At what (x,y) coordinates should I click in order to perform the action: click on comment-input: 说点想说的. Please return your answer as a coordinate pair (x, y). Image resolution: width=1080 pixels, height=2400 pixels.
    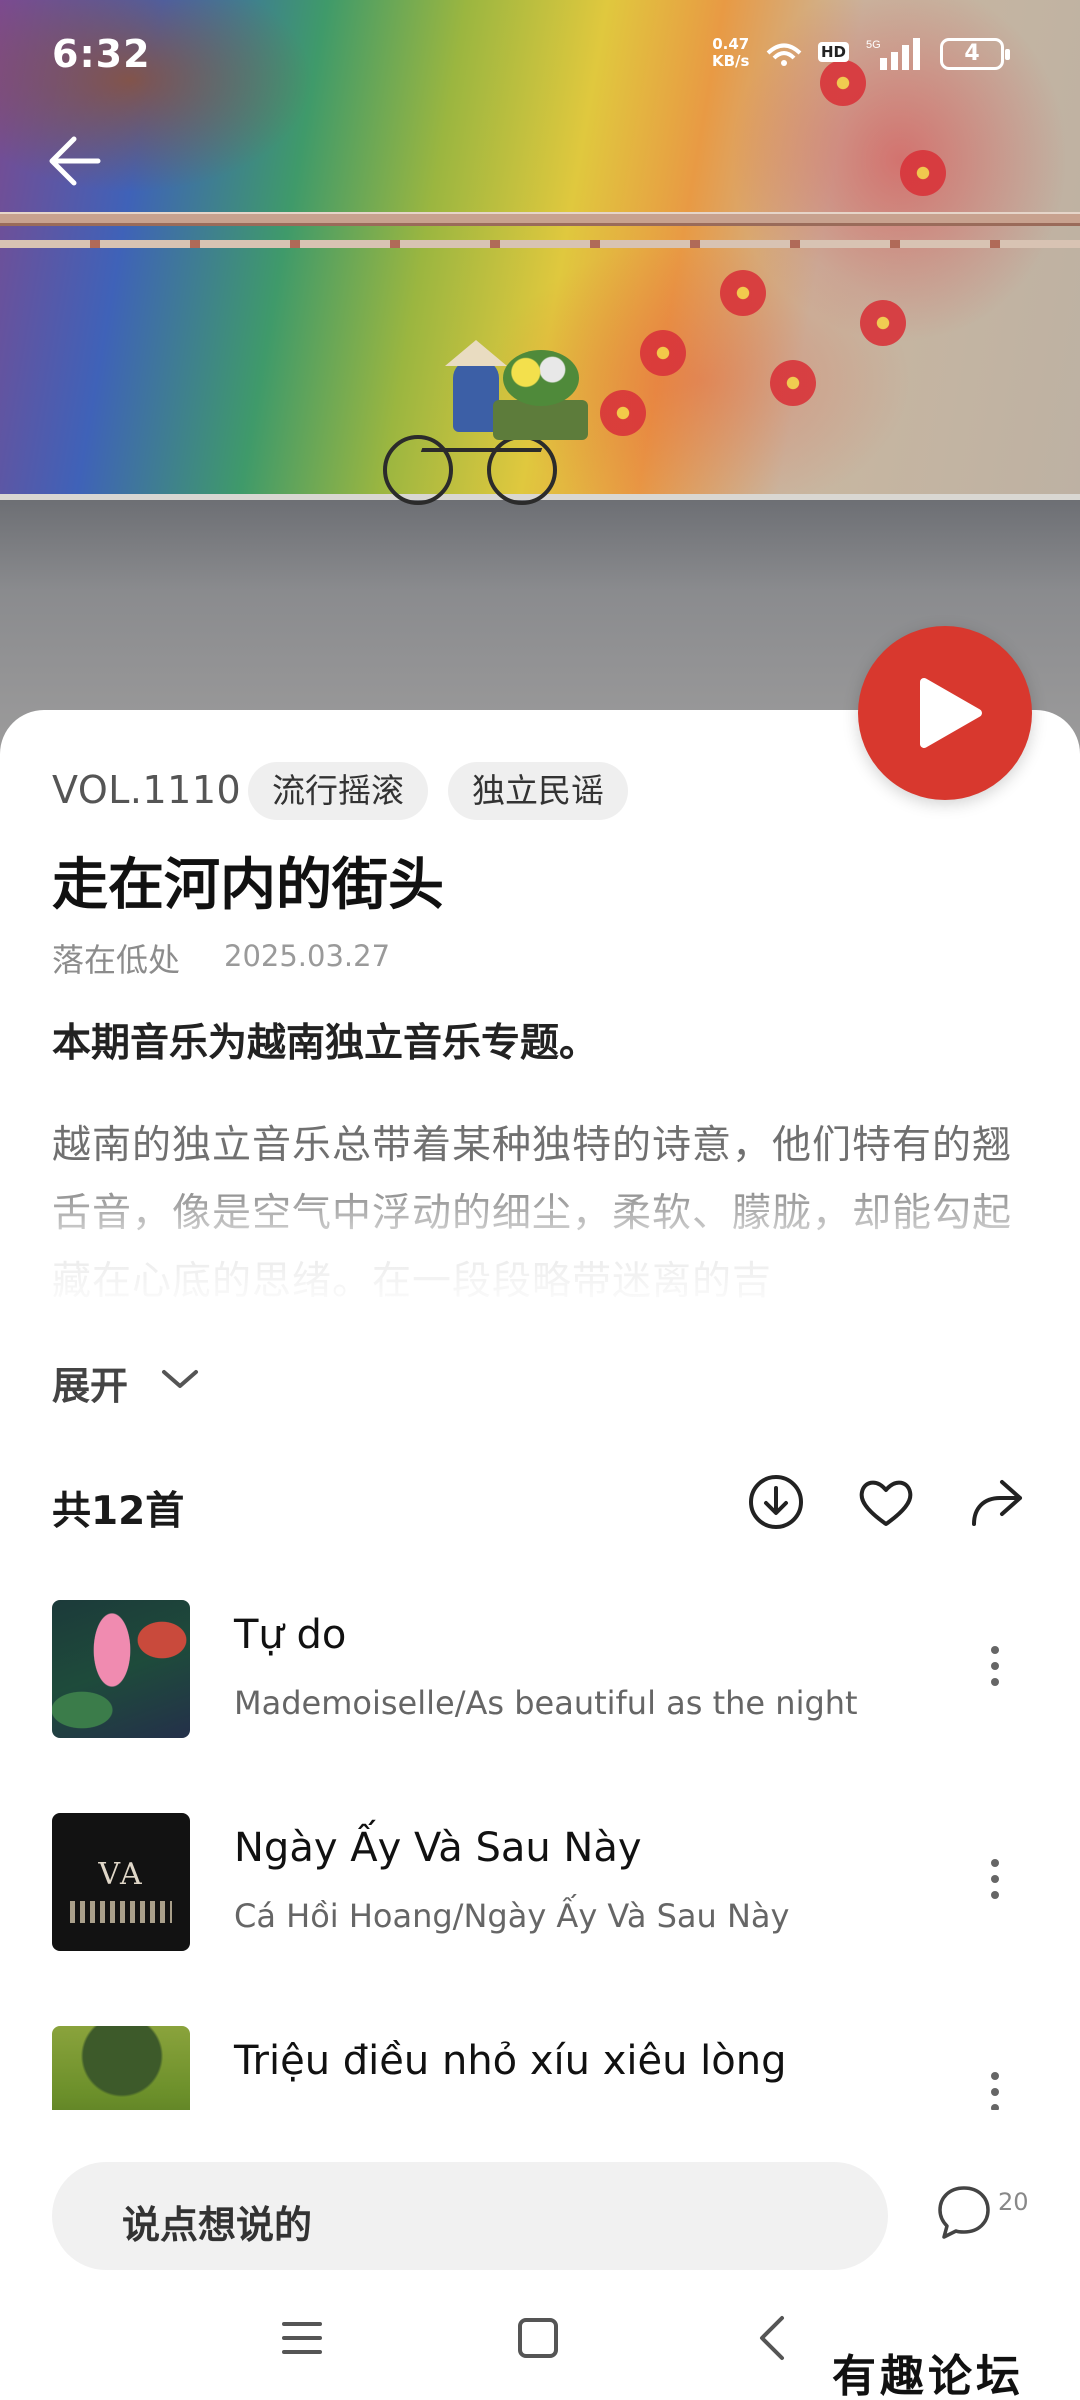
    Looking at the image, I should click on (470, 2216).